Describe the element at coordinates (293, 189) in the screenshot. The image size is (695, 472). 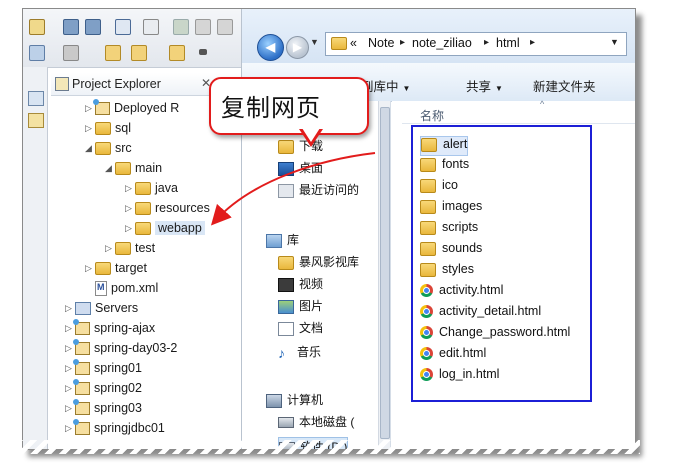
I see `annotation-arrow` at that location.